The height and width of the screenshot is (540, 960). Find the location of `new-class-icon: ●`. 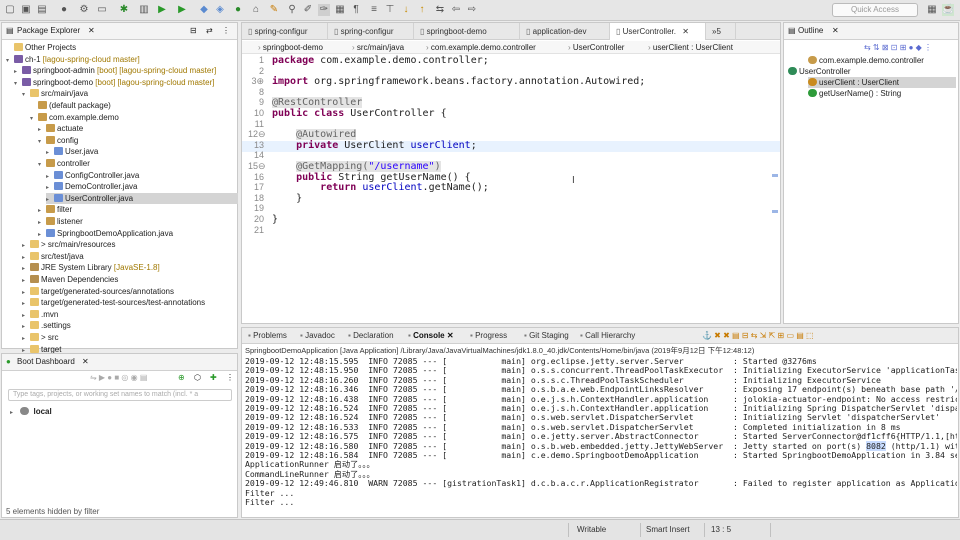

new-class-icon: ● is located at coordinates (238, 10).